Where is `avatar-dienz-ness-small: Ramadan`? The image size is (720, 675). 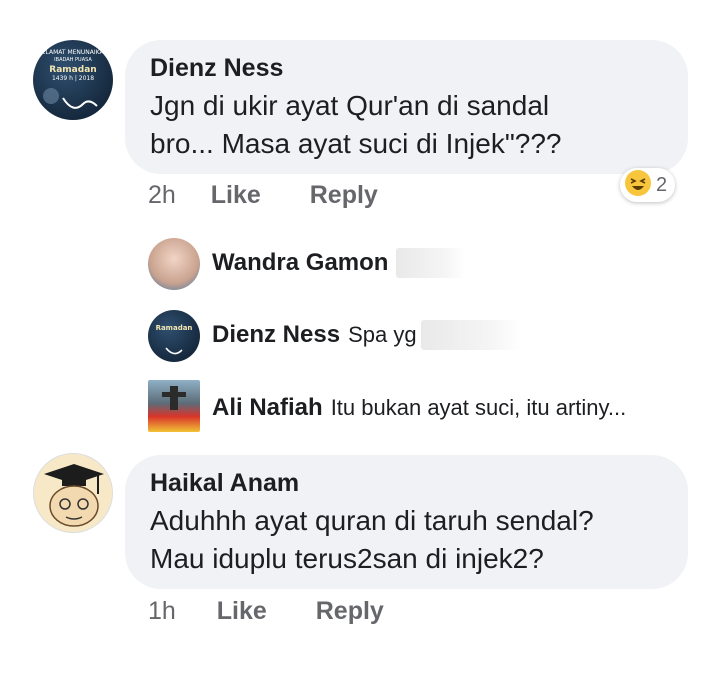 avatar-dienz-ness-small: Ramadan is located at coordinates (174, 336).